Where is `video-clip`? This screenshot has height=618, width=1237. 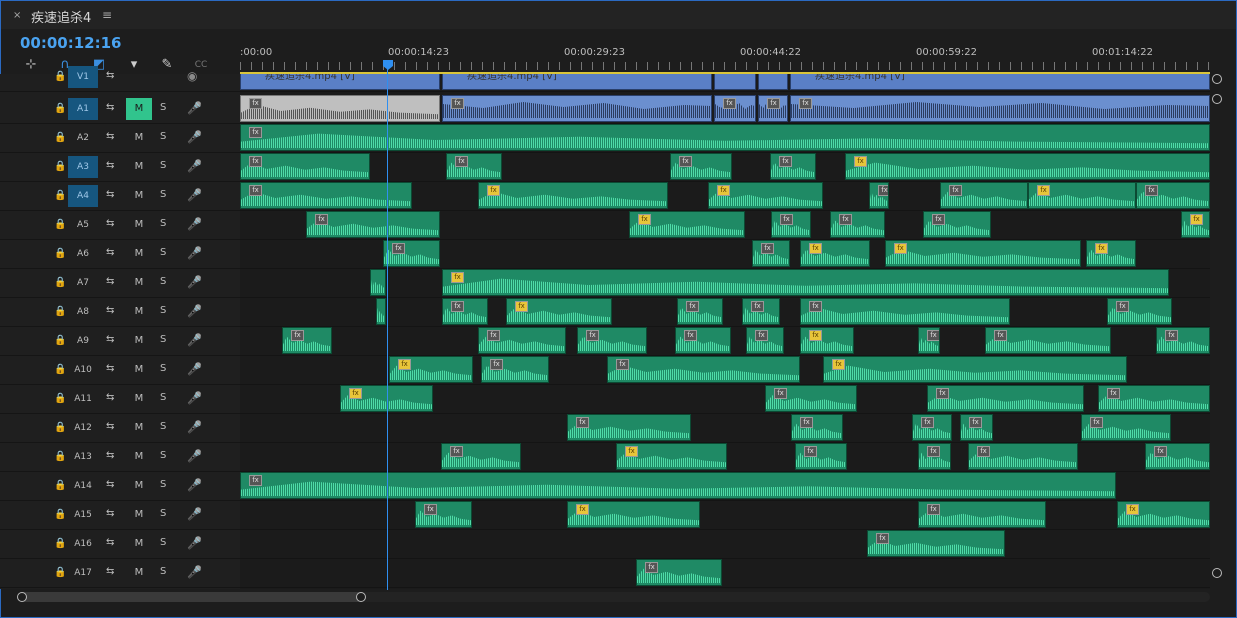
video-clip is located at coordinates (773, 82).